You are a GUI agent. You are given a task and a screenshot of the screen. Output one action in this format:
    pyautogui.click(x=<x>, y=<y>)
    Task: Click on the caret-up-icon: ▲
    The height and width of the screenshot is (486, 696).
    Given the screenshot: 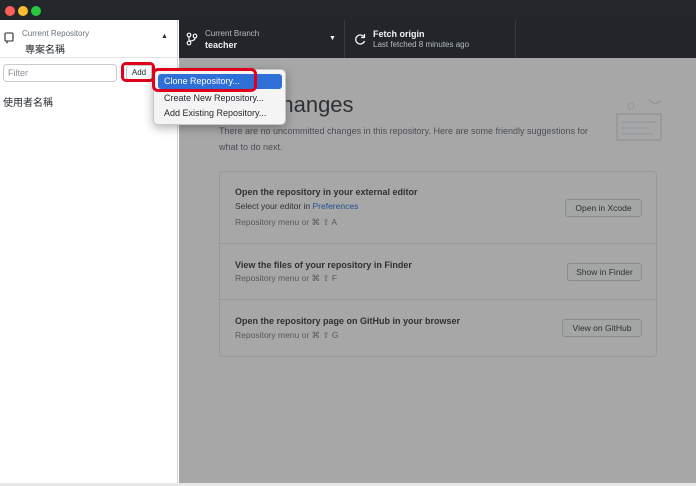 What is the action you would take?
    pyautogui.click(x=164, y=36)
    